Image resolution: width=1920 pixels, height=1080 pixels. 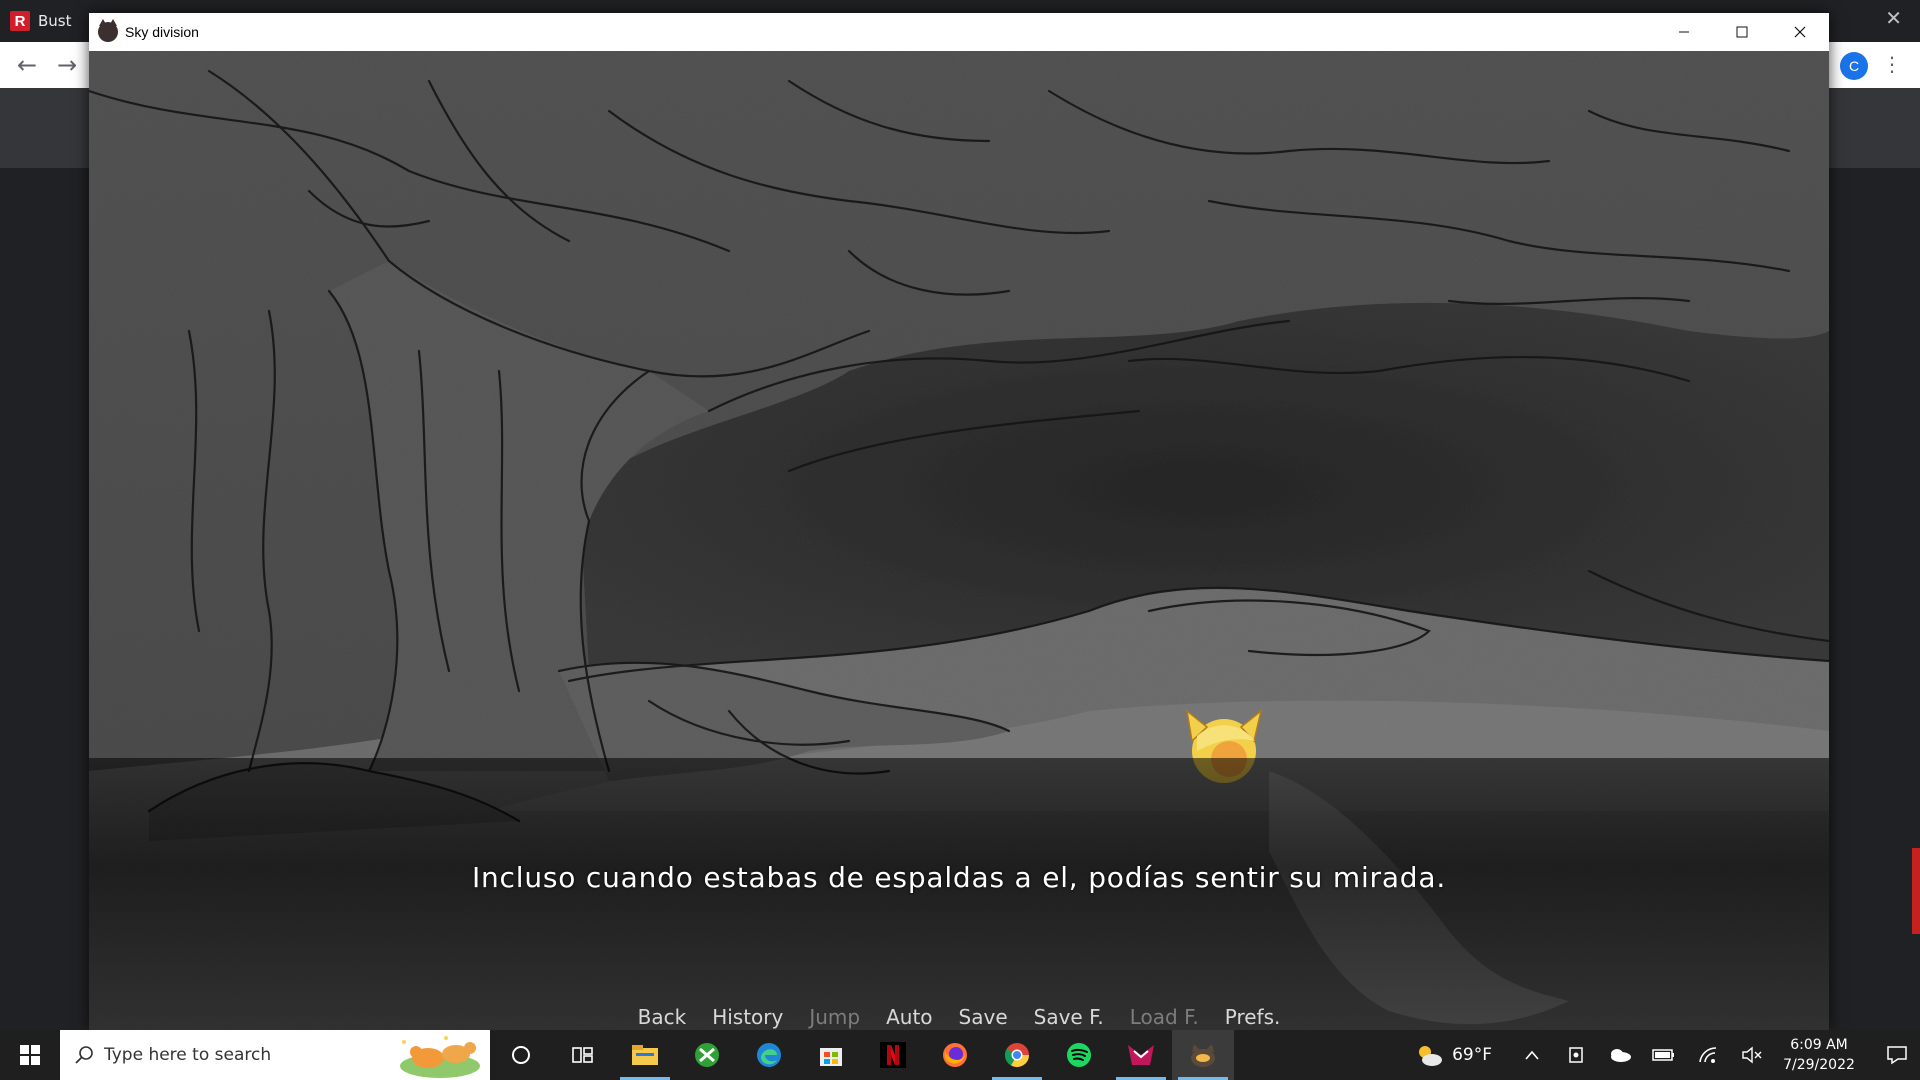 I want to click on minimize-button, so click(x=1684, y=32).